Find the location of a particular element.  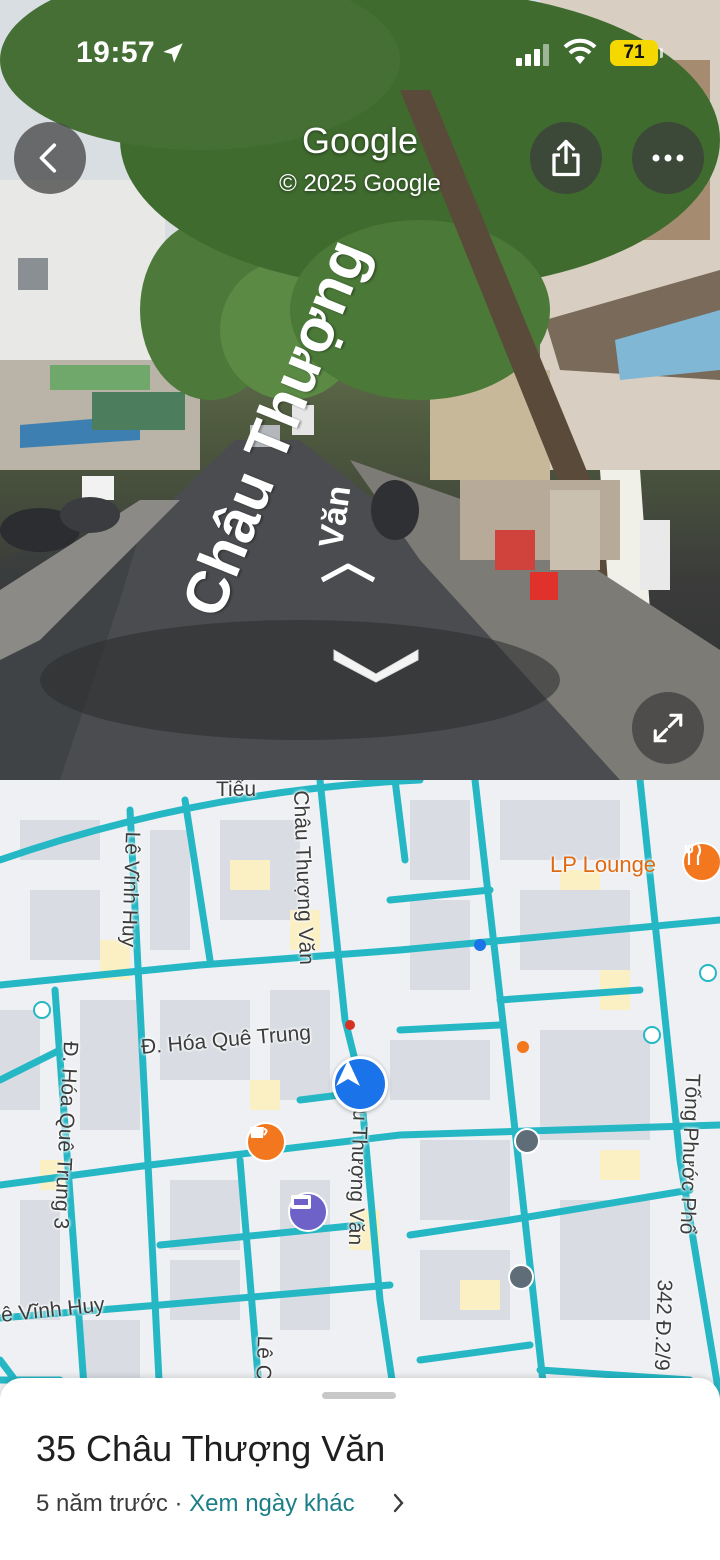

copyright-text: © 2025 Google is located at coordinates (360, 183).